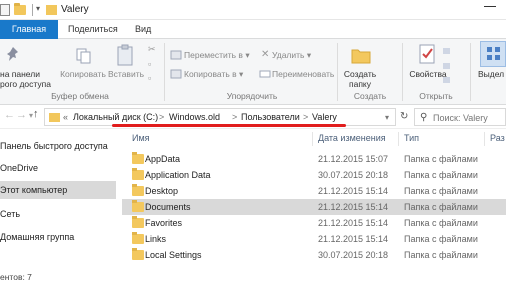 The image size is (506, 284). I want to click on move-to-button: Переместить в ▾, so click(217, 55).